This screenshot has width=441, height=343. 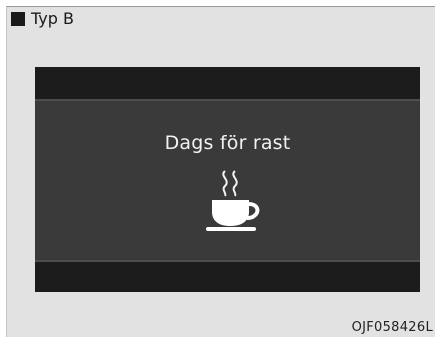 I want to click on figure-title: Typ B, so click(x=52, y=18).